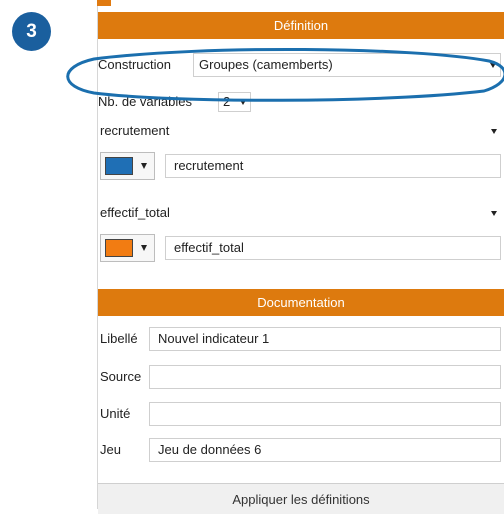  I want to click on nb-variables-row: Nb. de variables 2, so click(301, 104).